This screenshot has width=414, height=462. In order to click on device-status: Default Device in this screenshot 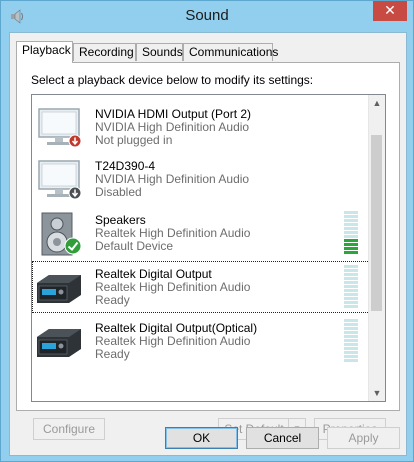, I will do `click(134, 246)`.